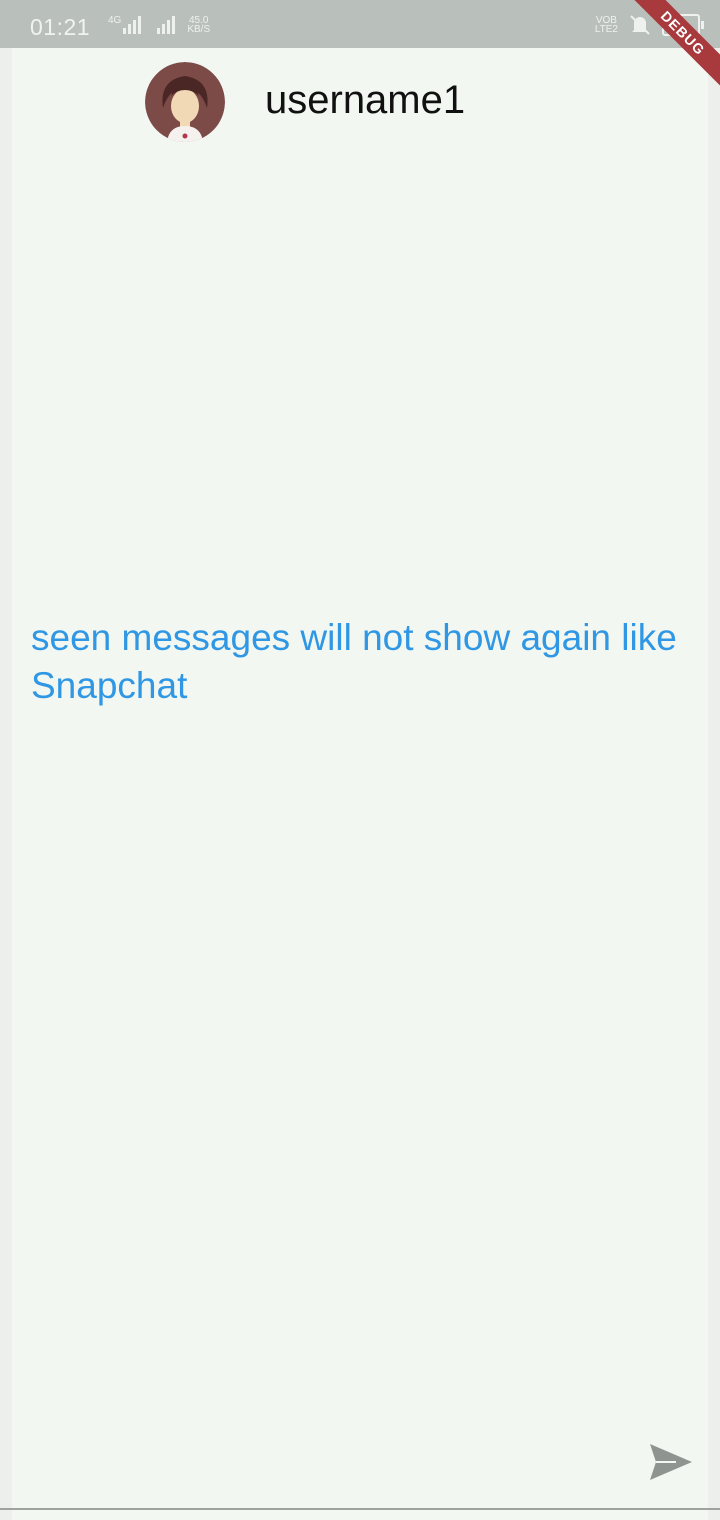  What do you see at coordinates (640, 25) in the screenshot?
I see `mute-icon` at bounding box center [640, 25].